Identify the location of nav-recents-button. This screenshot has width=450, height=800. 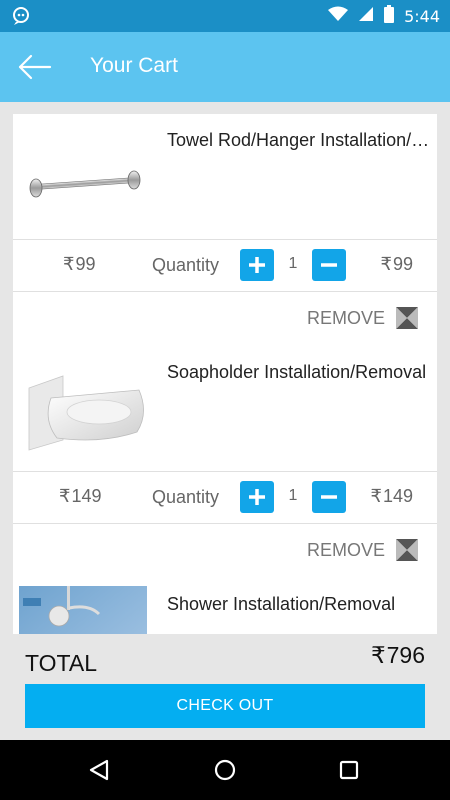
(349, 770).